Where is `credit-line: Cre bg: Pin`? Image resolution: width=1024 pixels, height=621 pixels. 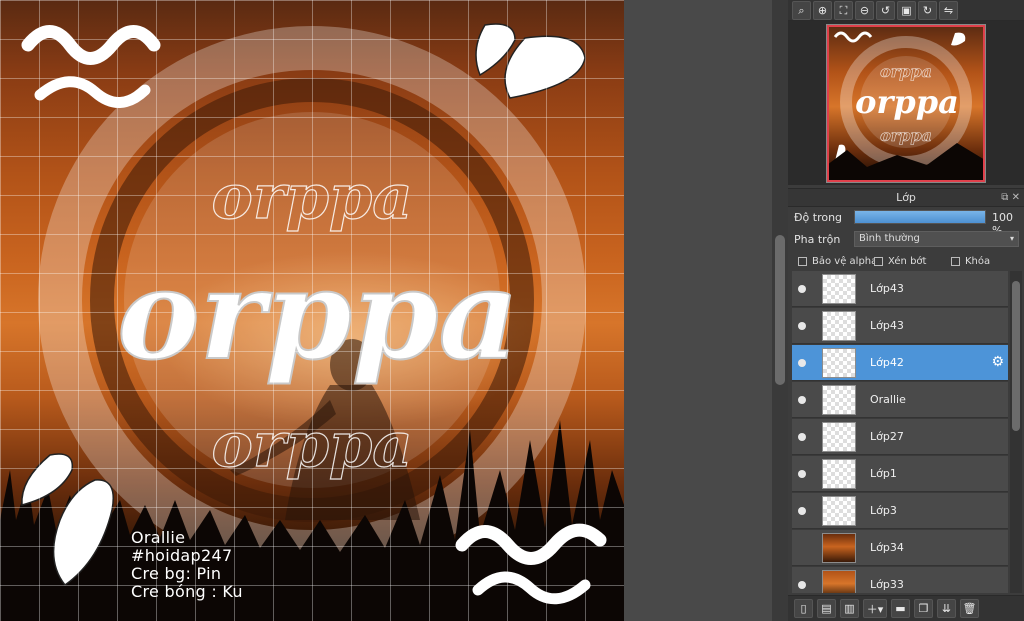
credit-line: Cre bg: Pin is located at coordinates (176, 573).